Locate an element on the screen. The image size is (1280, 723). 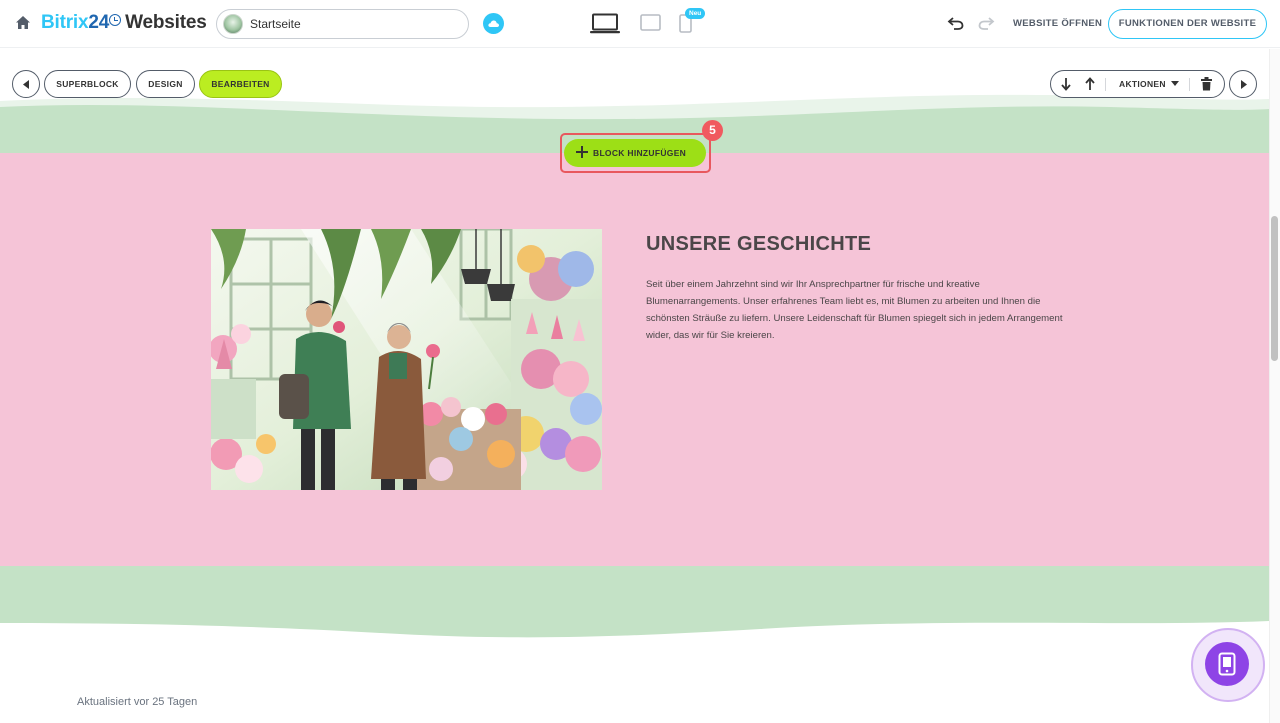
chevron-left-icon is located at coordinates (26, 84).